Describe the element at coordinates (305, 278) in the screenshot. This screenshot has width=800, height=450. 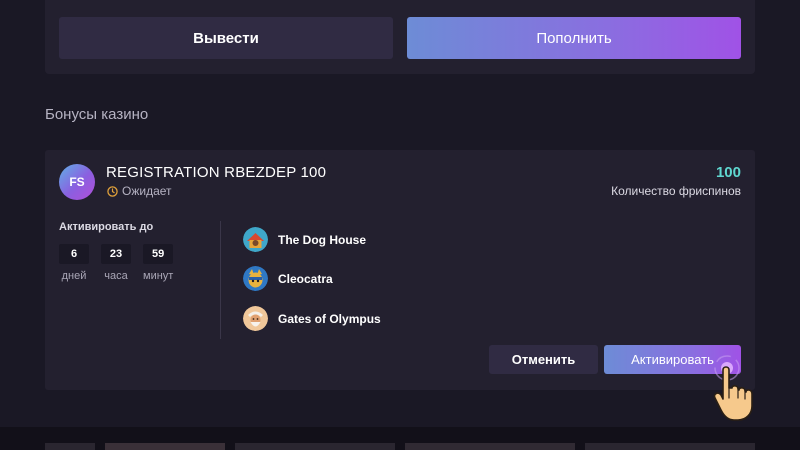
I see `game-name: Cleocatra` at that location.